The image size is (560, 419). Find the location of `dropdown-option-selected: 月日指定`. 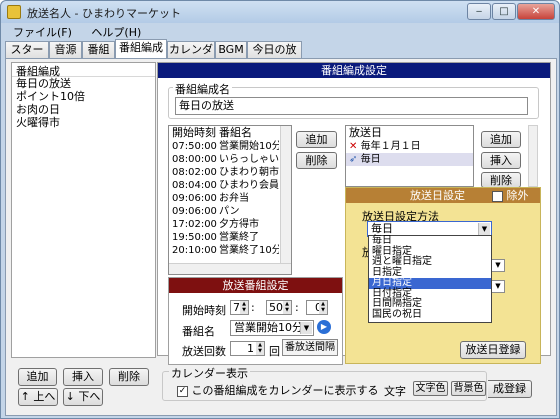

dropdown-option-selected: 月日指定 is located at coordinates (430, 283).